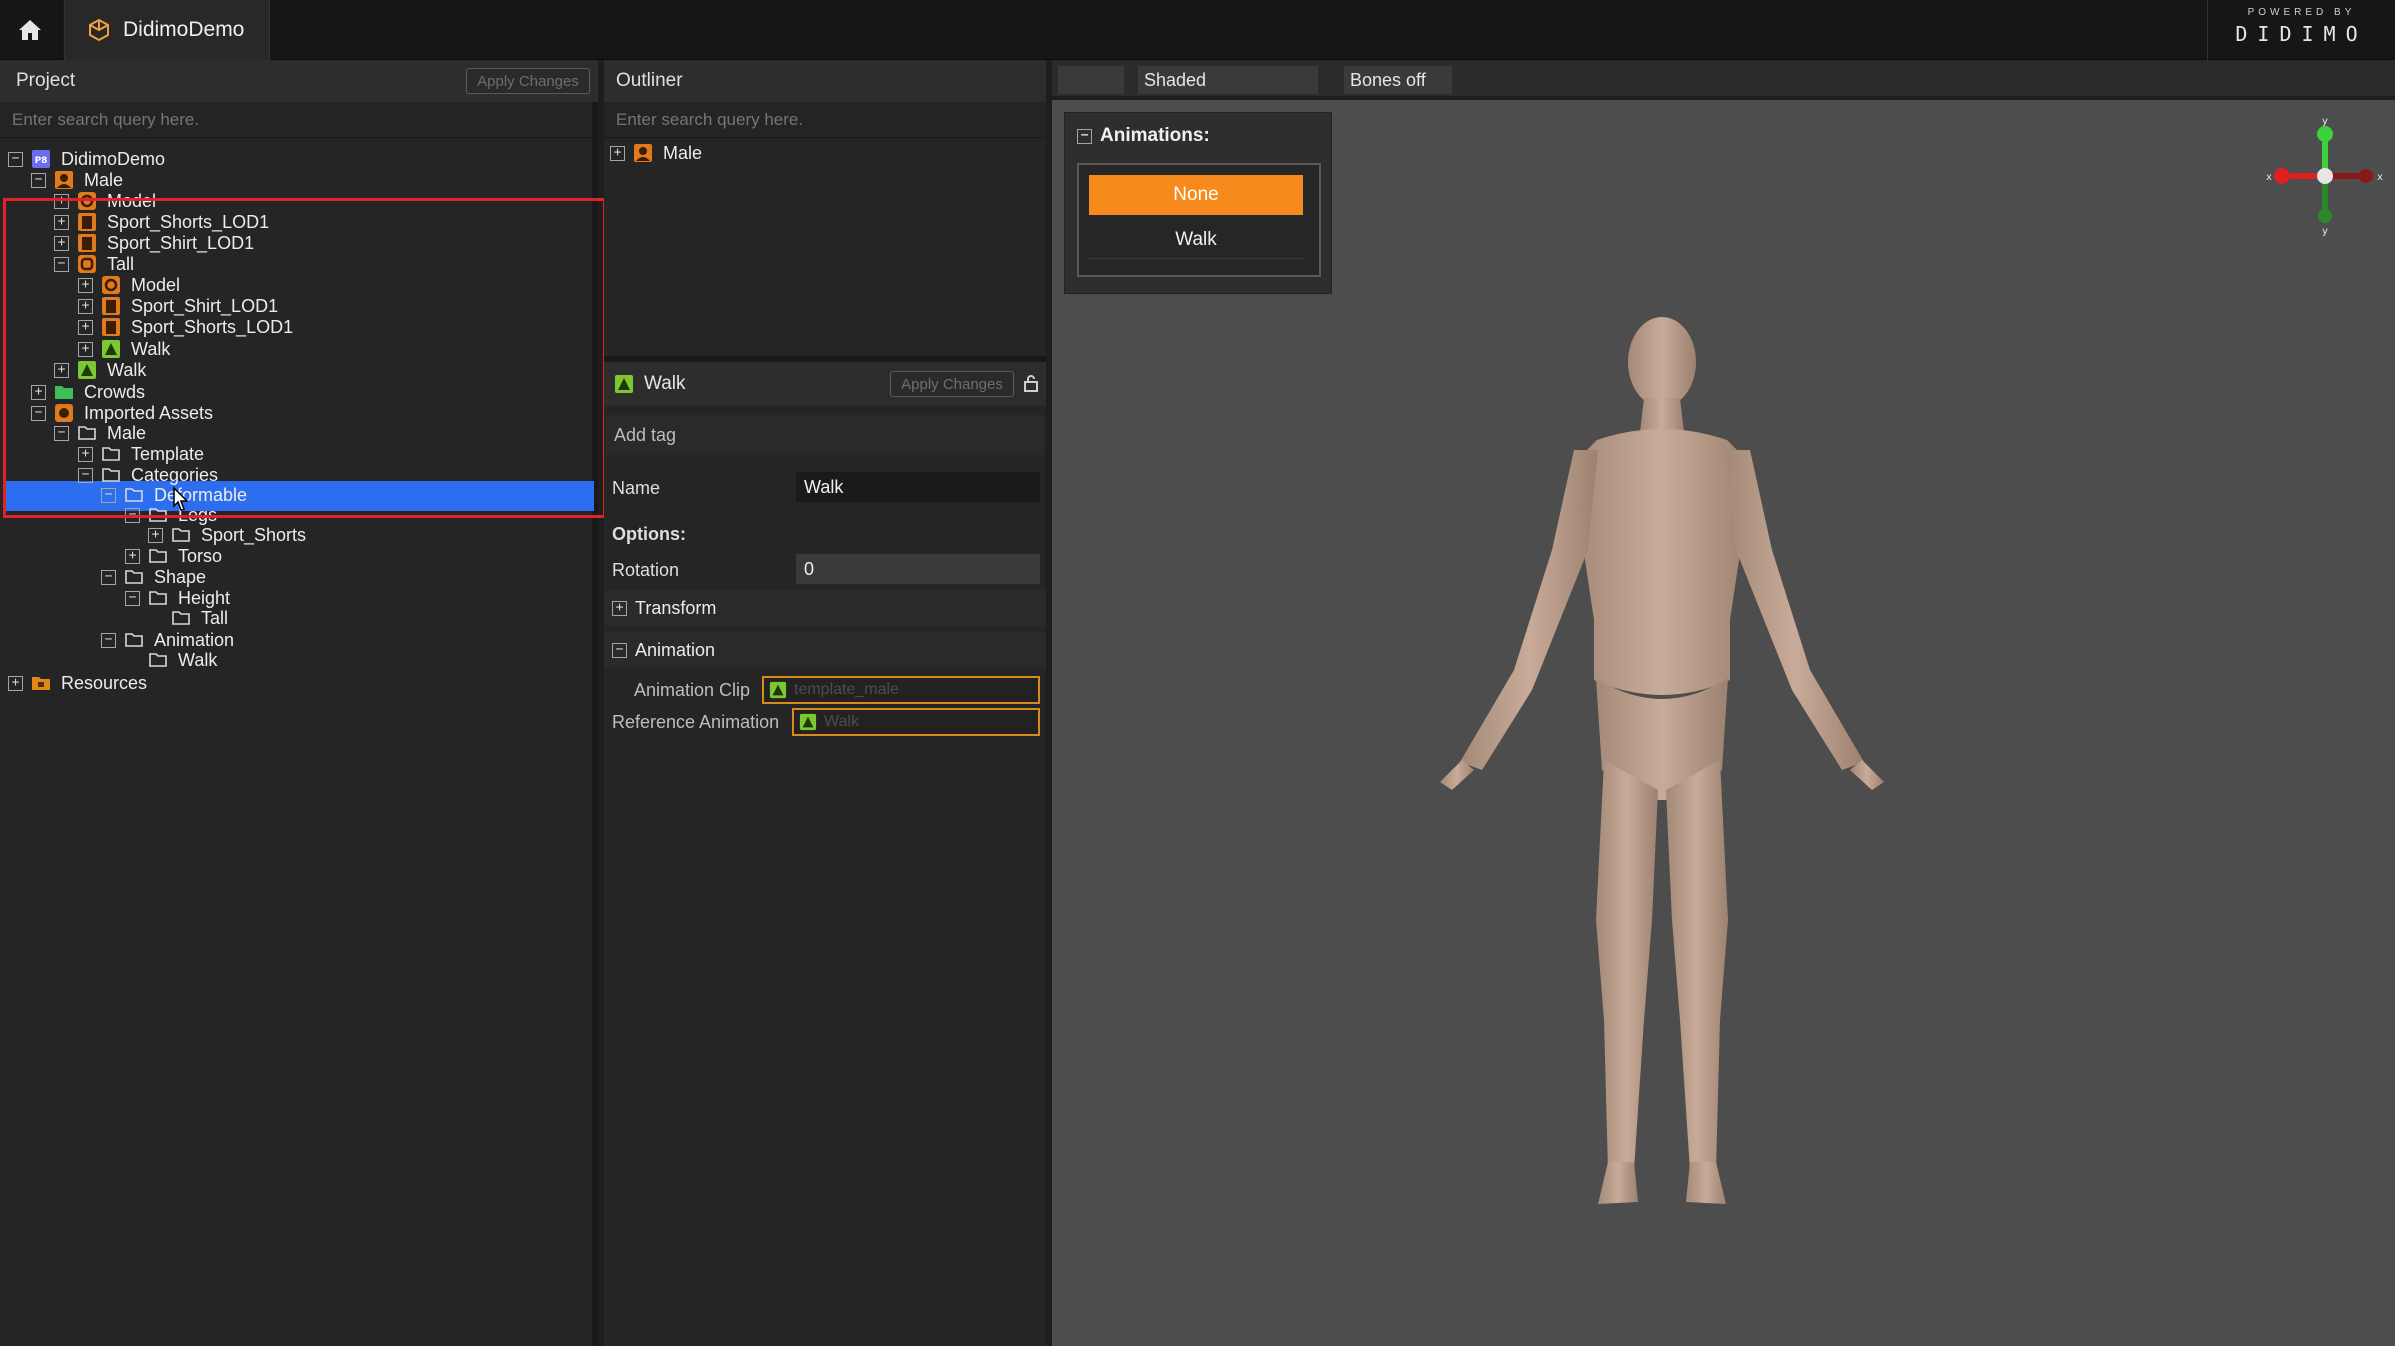  I want to click on top-bar: DidimoDemo POWERED BY DIDIMO, so click(1197, 30).